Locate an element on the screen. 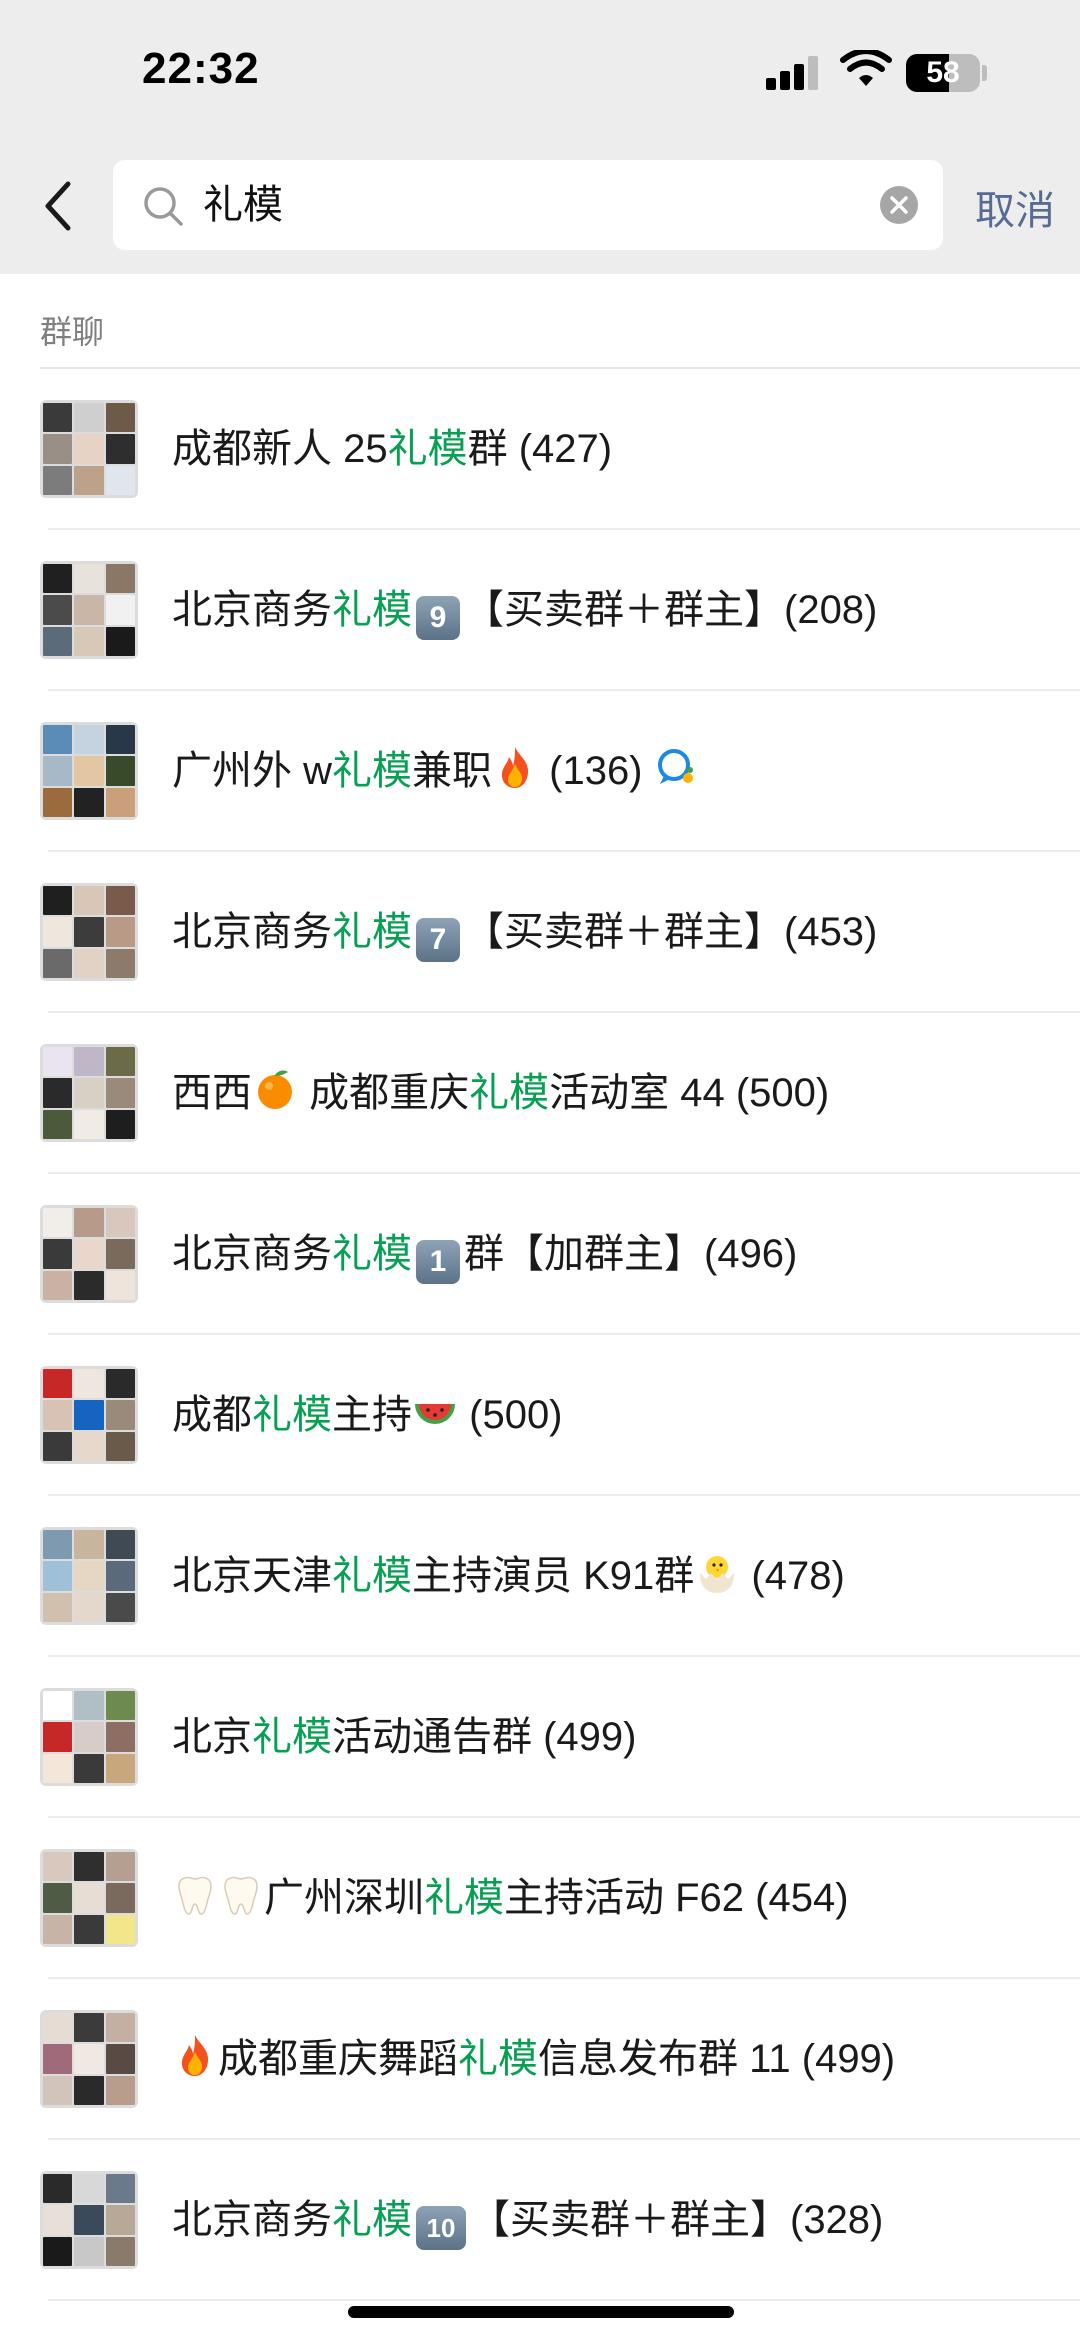  group-name-part: 【买卖群＋群主】(453) is located at coordinates (671, 932).